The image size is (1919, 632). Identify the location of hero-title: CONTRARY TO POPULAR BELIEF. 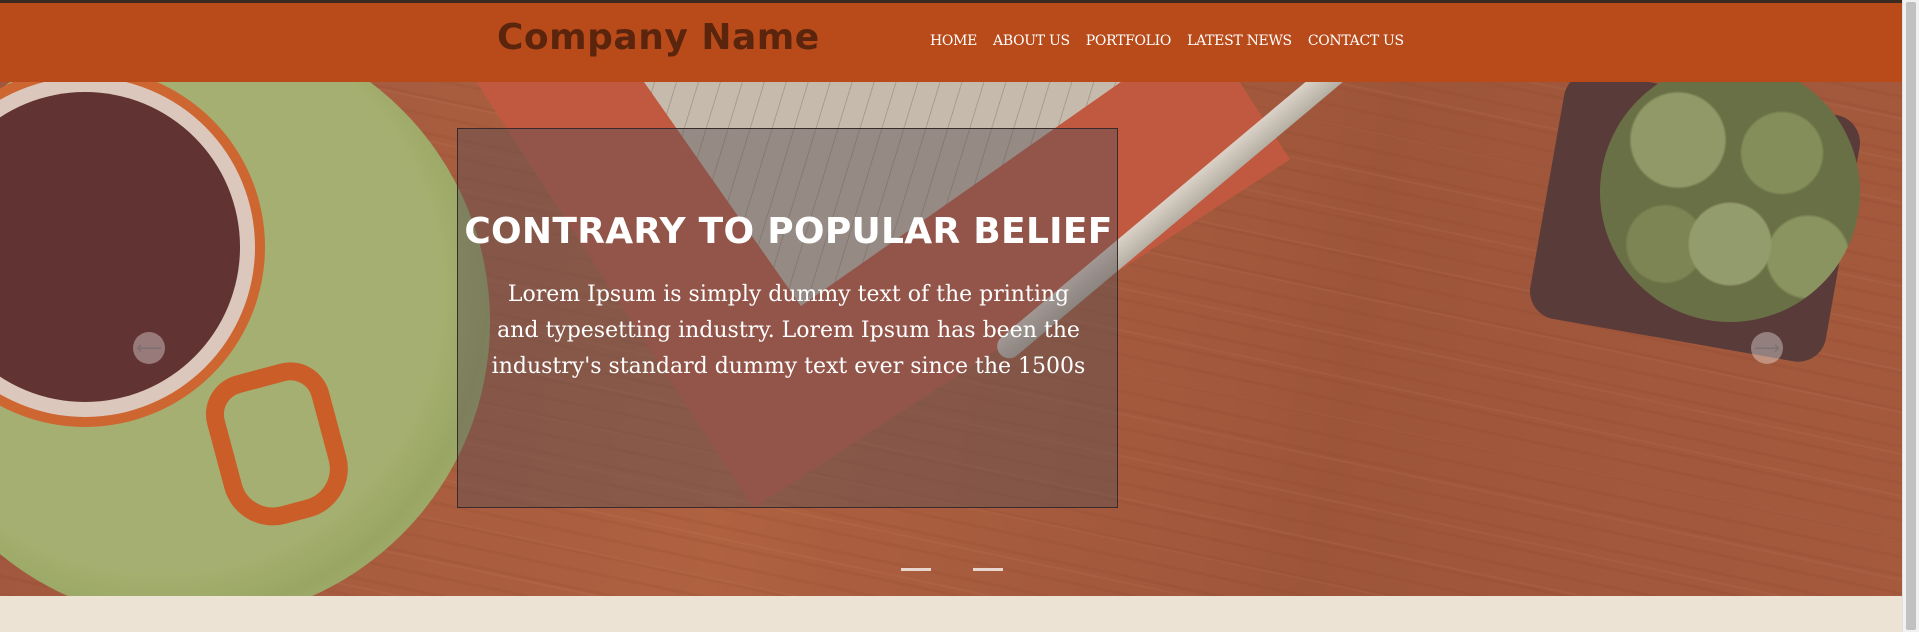
(788, 231).